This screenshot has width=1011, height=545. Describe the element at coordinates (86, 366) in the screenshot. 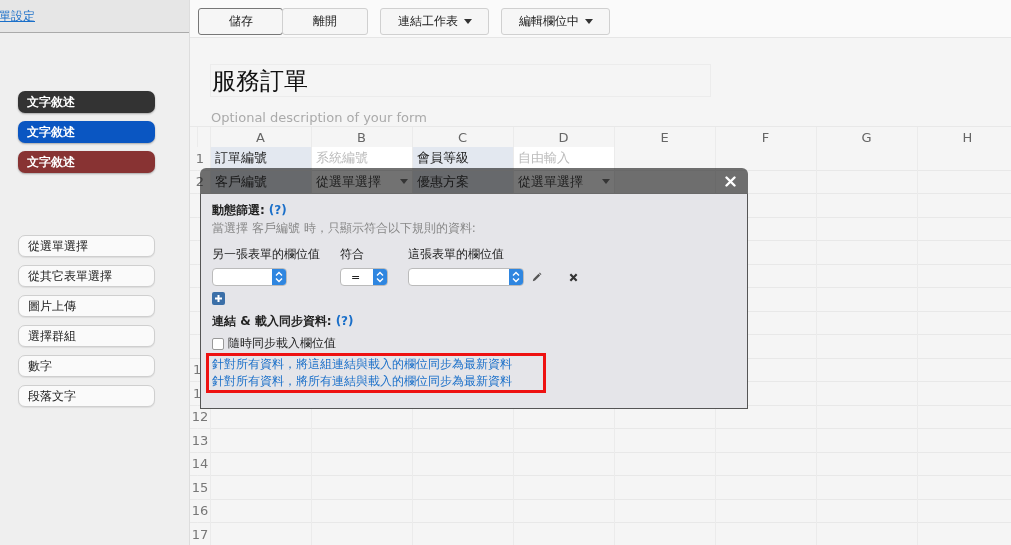

I see `field-type-button: 數字` at that location.